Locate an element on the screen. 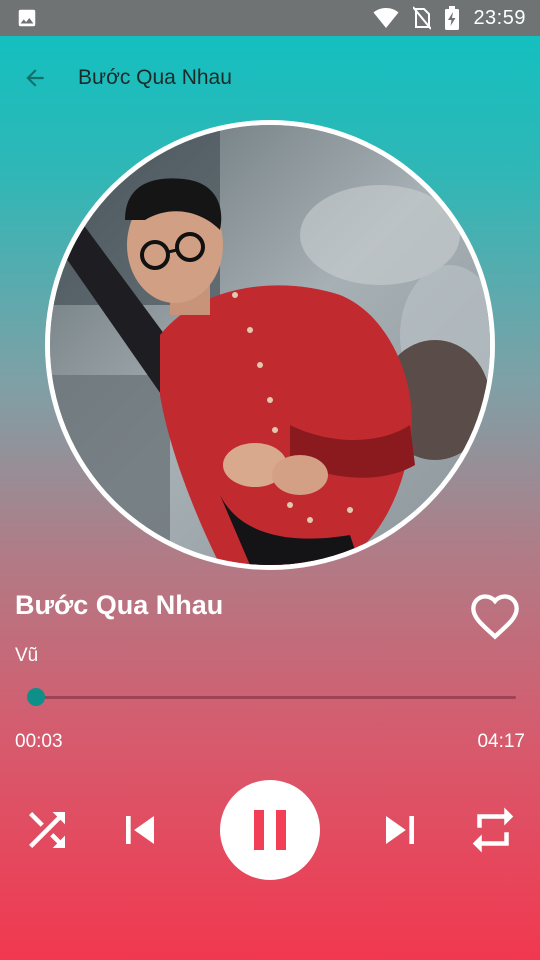  no-sim-icon is located at coordinates (422, 18).